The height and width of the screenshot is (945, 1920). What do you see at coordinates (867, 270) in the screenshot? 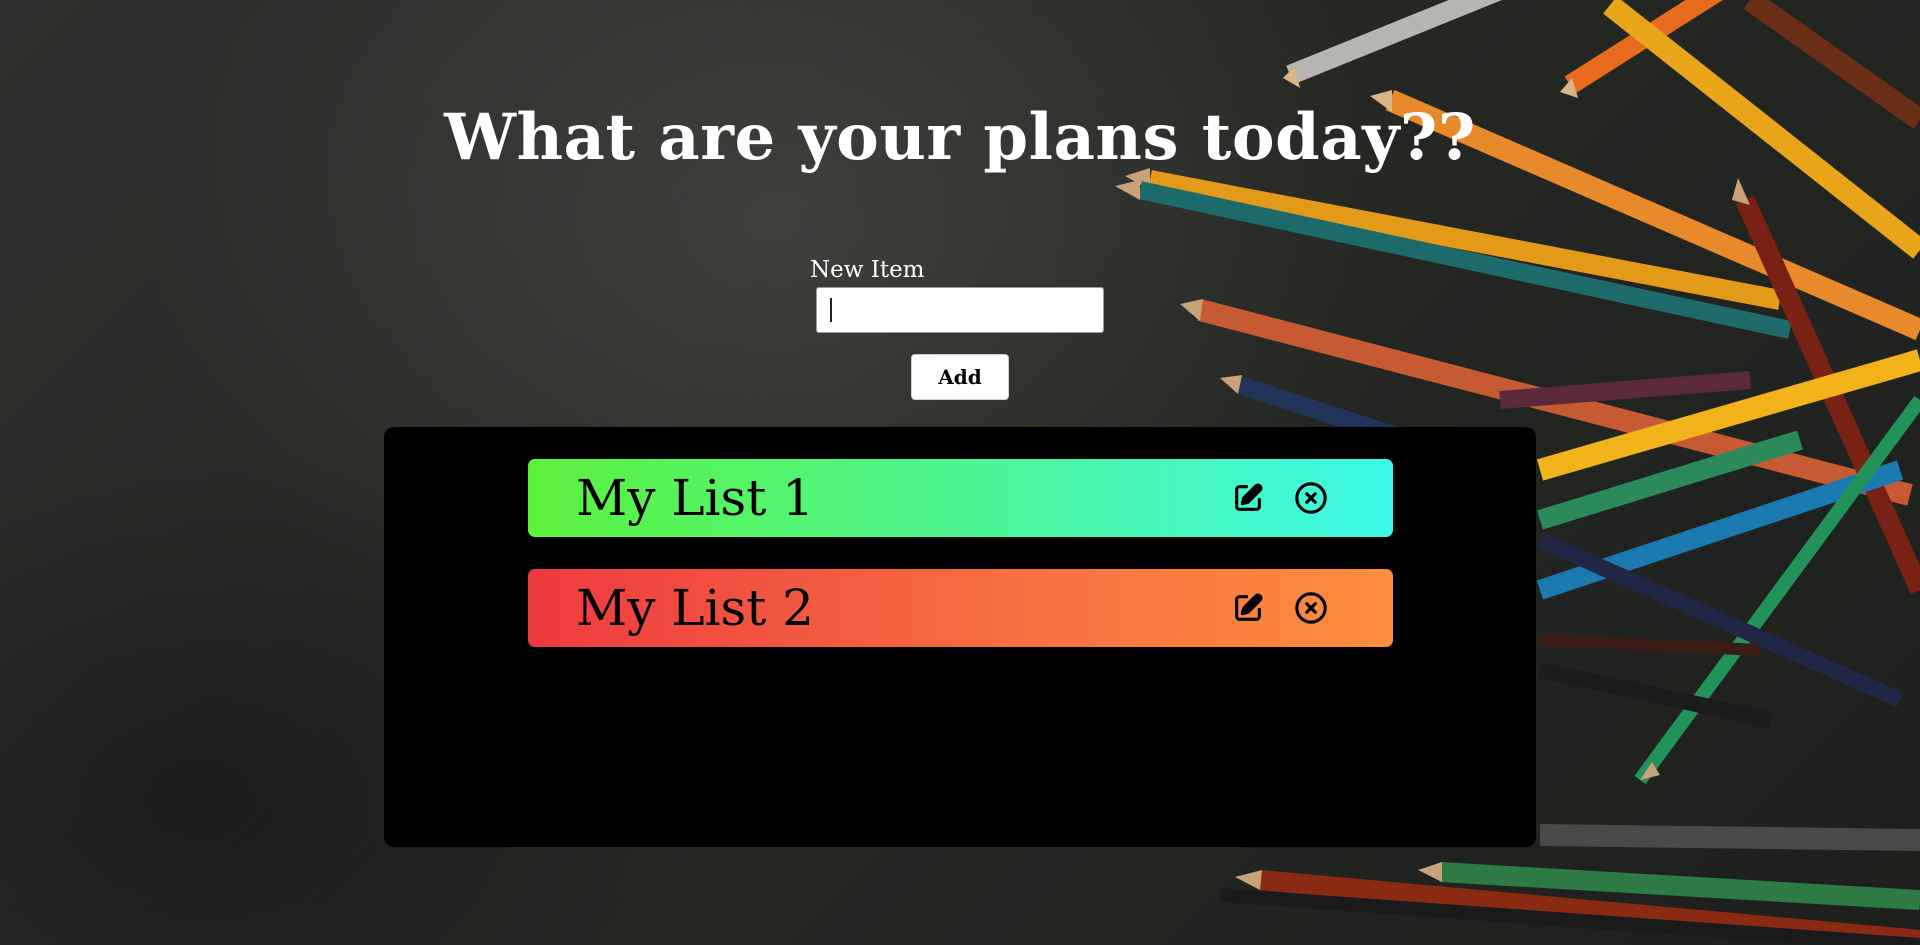
I see `new-item-label: New Item` at bounding box center [867, 270].